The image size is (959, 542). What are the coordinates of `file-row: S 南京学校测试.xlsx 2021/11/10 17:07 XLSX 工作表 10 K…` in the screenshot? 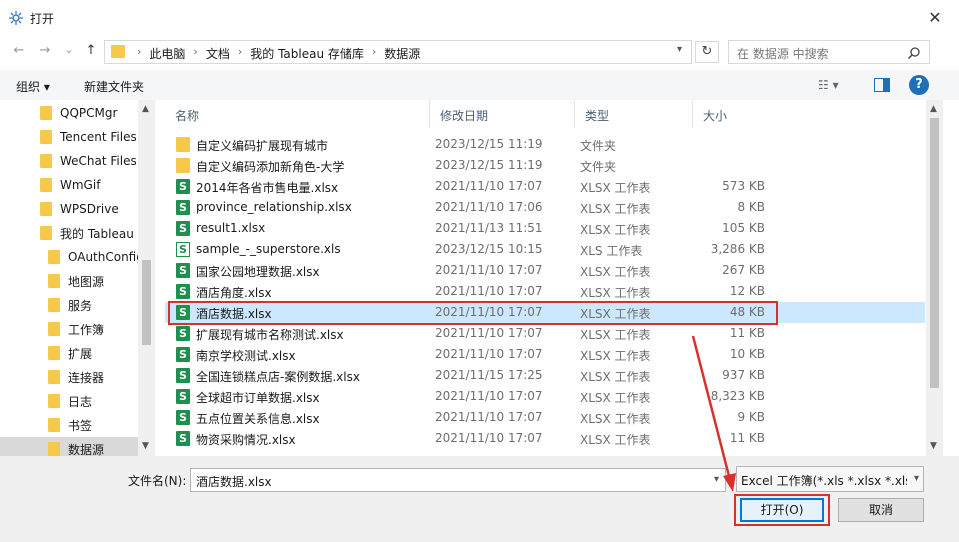 It's located at (545, 354).